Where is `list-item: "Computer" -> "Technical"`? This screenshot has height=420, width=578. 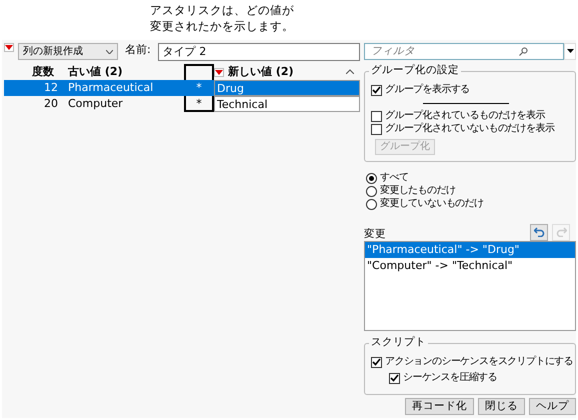 list-item: "Computer" -> "Technical" is located at coordinates (470, 266).